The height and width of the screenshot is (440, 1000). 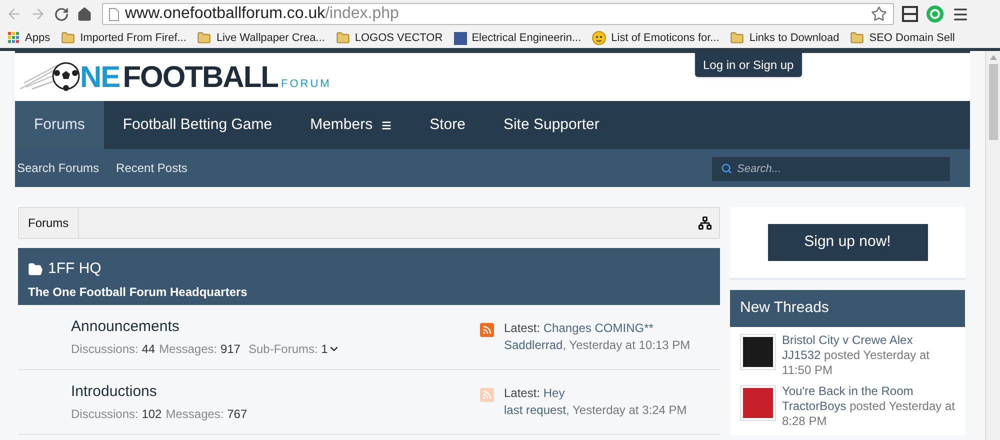 I want to click on latest-post: Latest: Changes COMING**, so click(x=579, y=328).